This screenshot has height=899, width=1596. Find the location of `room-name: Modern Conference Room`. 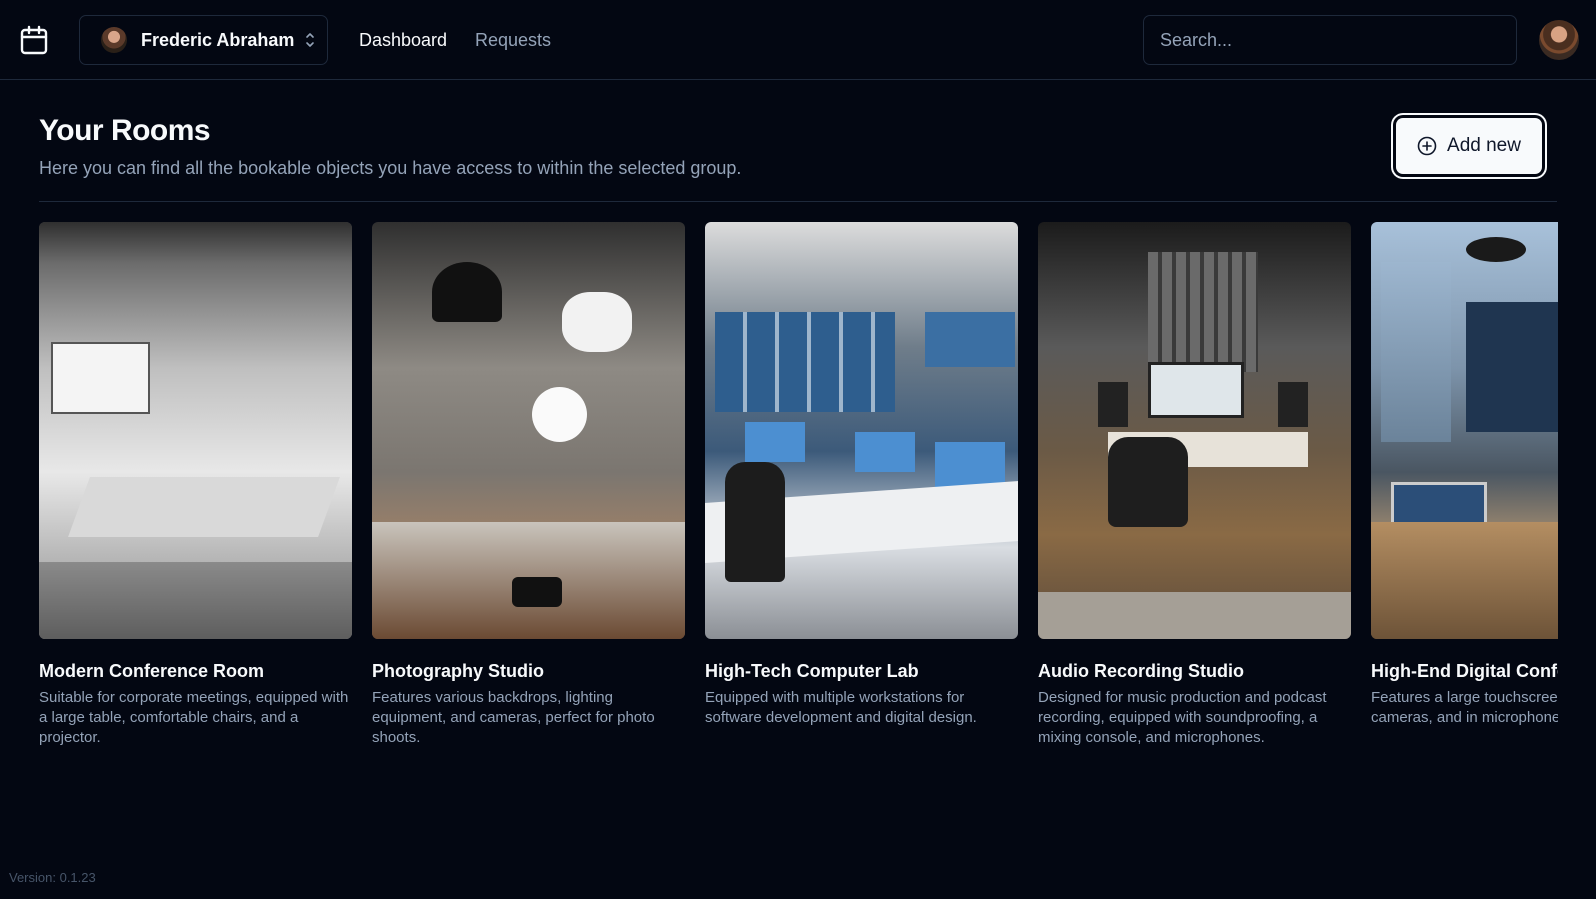

room-name: Modern Conference Room is located at coordinates (152, 671).